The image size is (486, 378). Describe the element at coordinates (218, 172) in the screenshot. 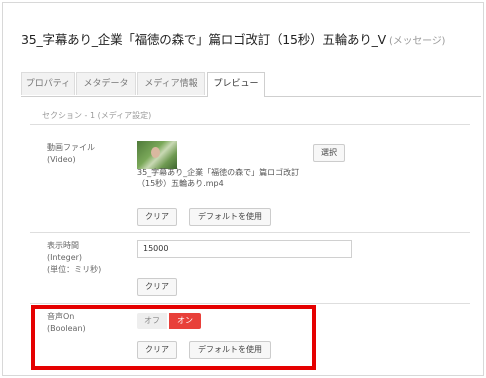

I see `video-filename-line1: 35_字幕あり_企業「福徳の森で」篇ロゴ改訂` at that location.